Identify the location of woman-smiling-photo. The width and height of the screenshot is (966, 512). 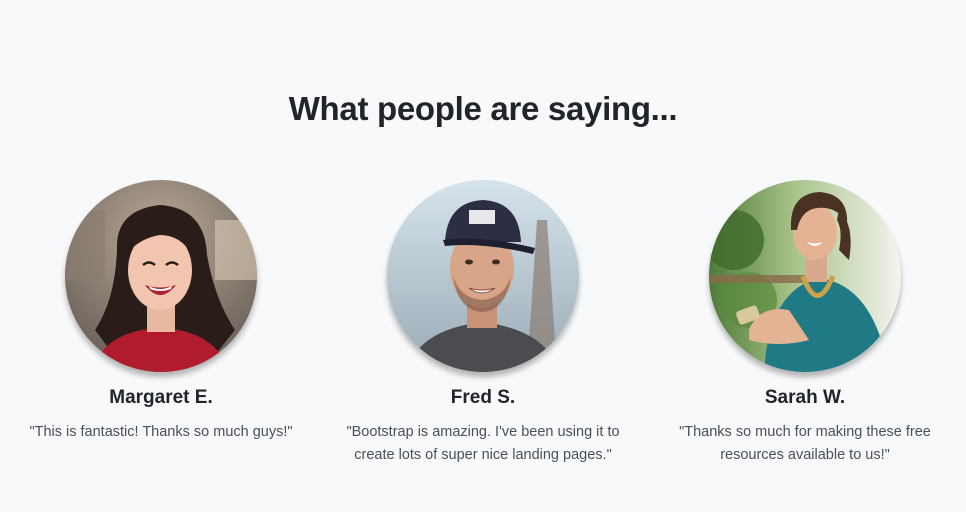
(161, 276).